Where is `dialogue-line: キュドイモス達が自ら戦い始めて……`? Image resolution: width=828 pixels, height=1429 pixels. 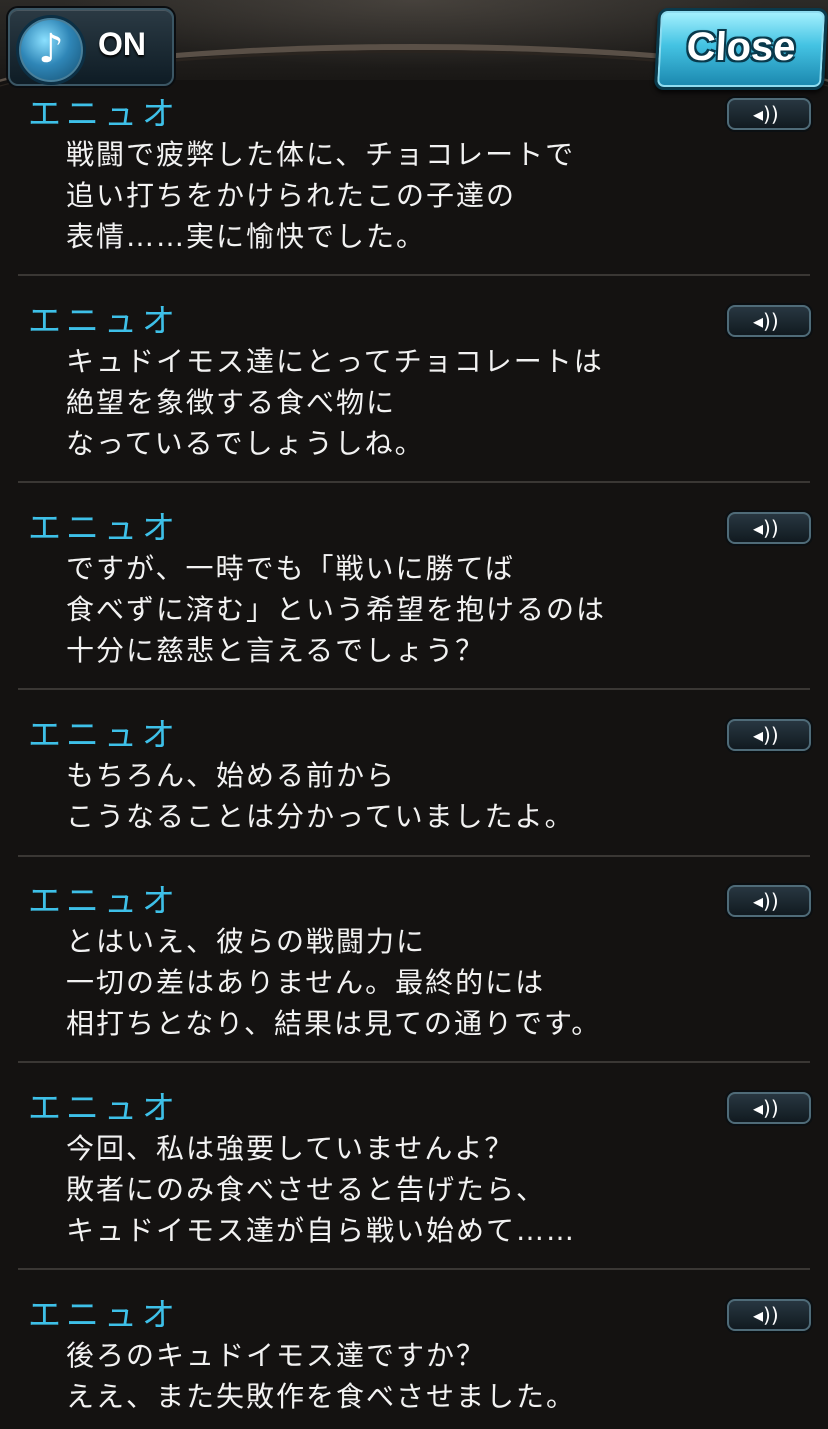 dialogue-line: キュドイモス達が自ら戦い始めて…… is located at coordinates (321, 1230).